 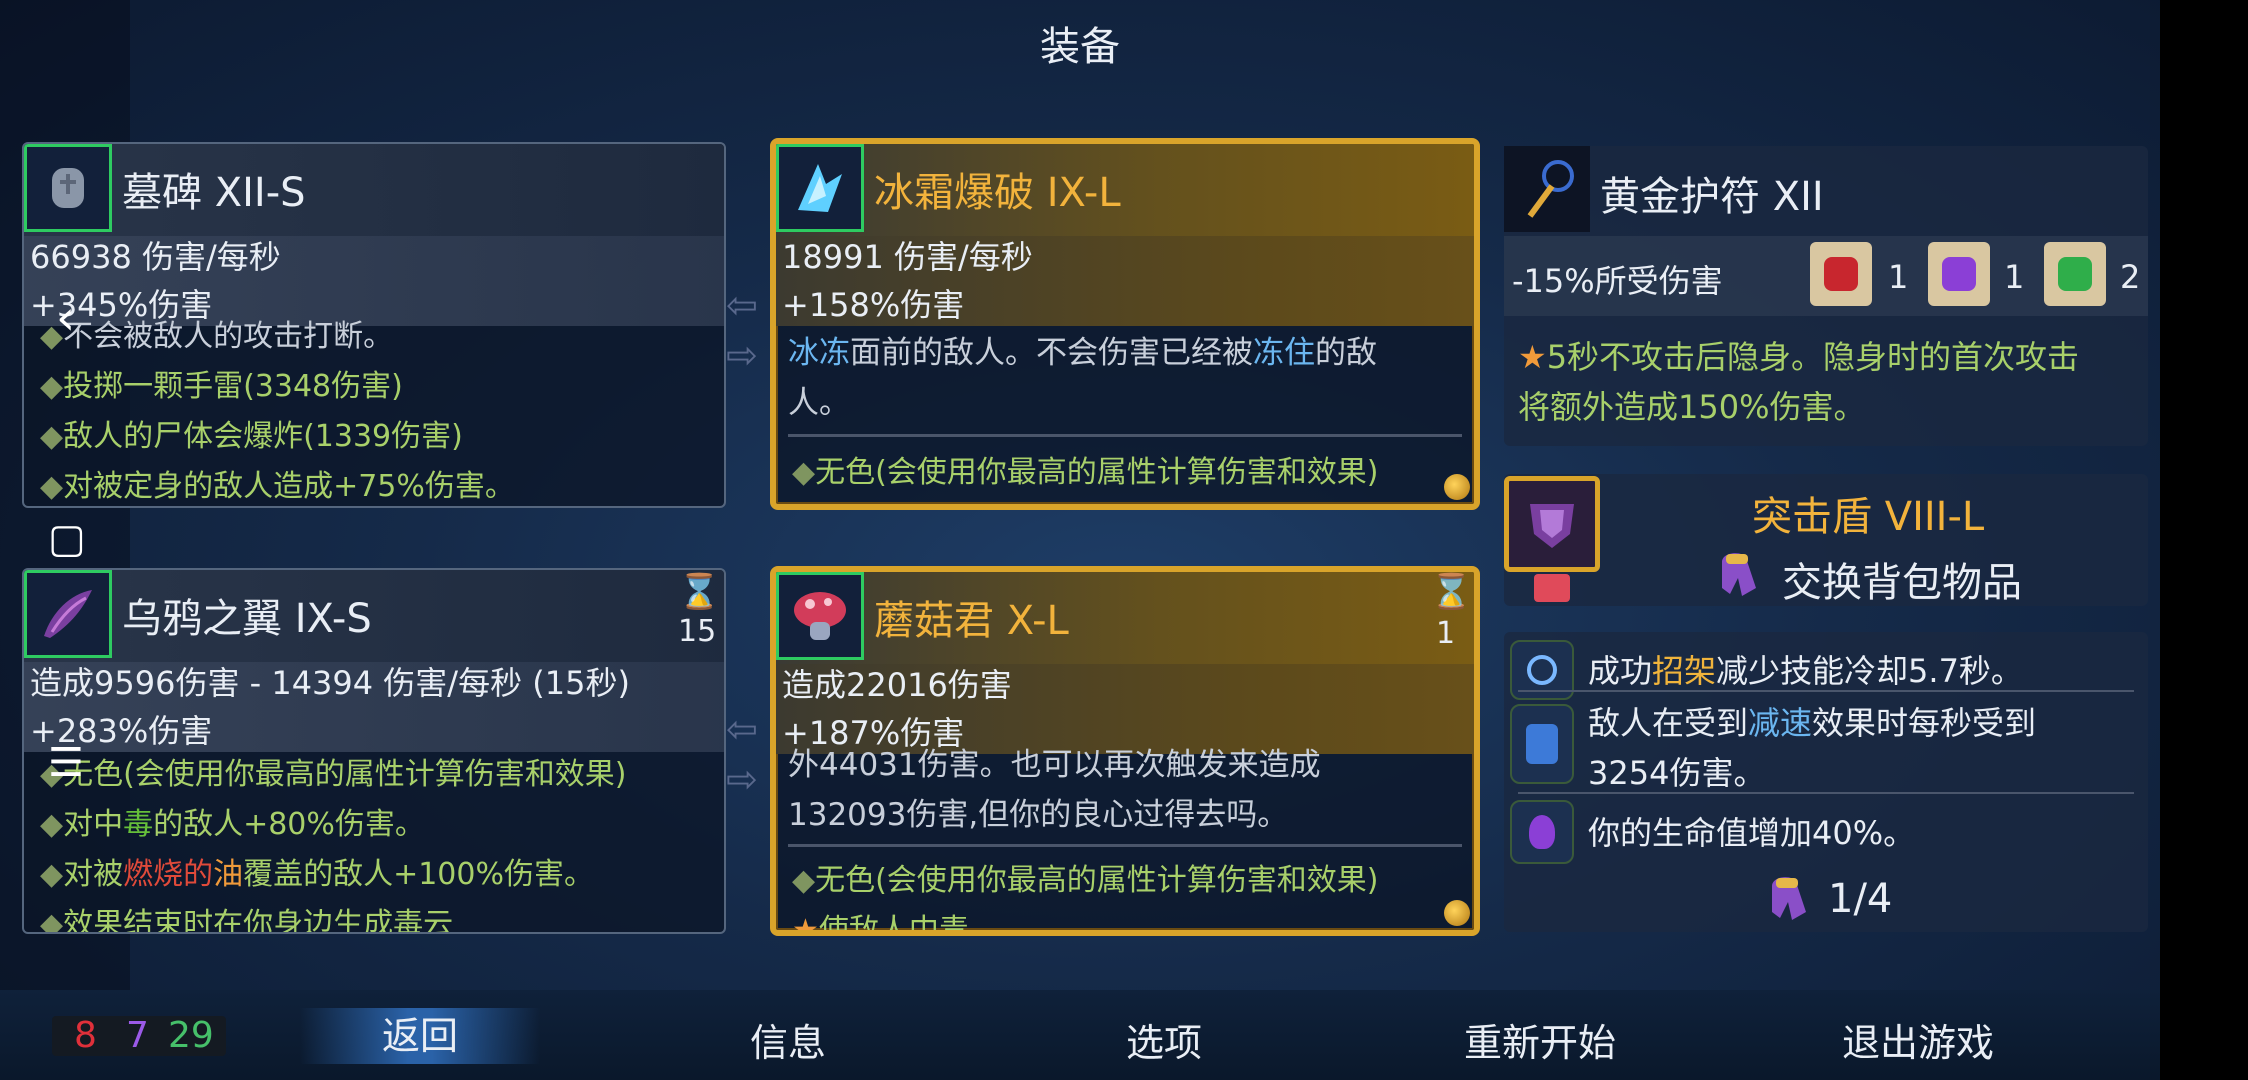 I want to click on system-back-icon: ‹, so click(x=65, y=318).